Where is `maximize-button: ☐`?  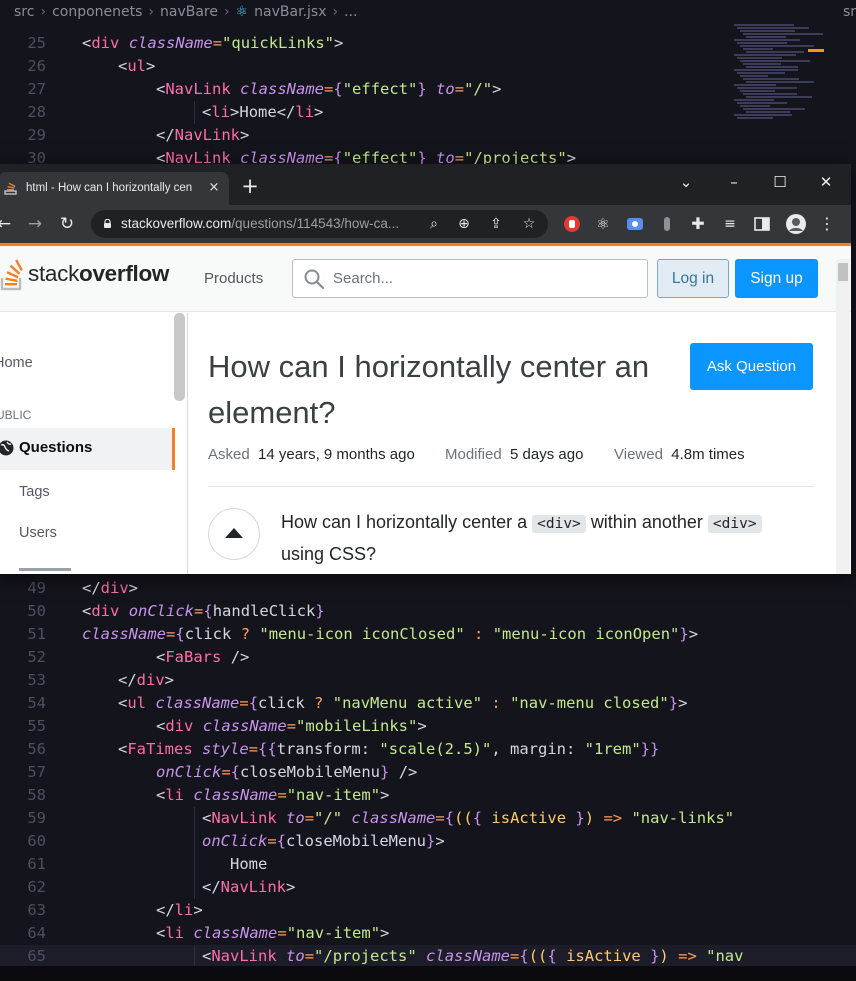 maximize-button: ☐ is located at coordinates (780, 182).